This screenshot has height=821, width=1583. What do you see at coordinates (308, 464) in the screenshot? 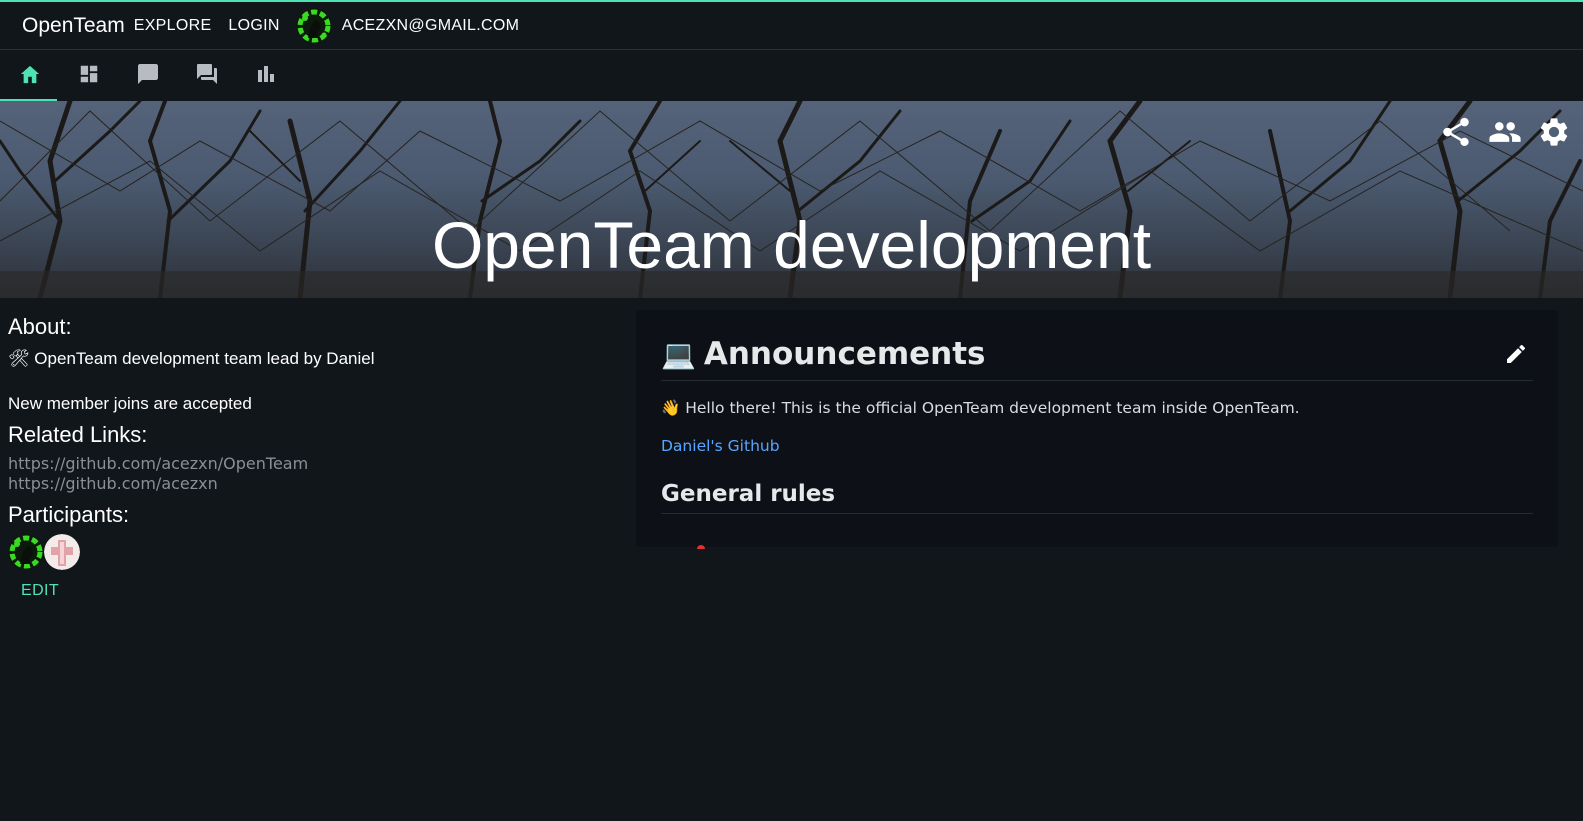
I see `related-link: https://github.com/acezxn/OpenTeam` at bounding box center [308, 464].